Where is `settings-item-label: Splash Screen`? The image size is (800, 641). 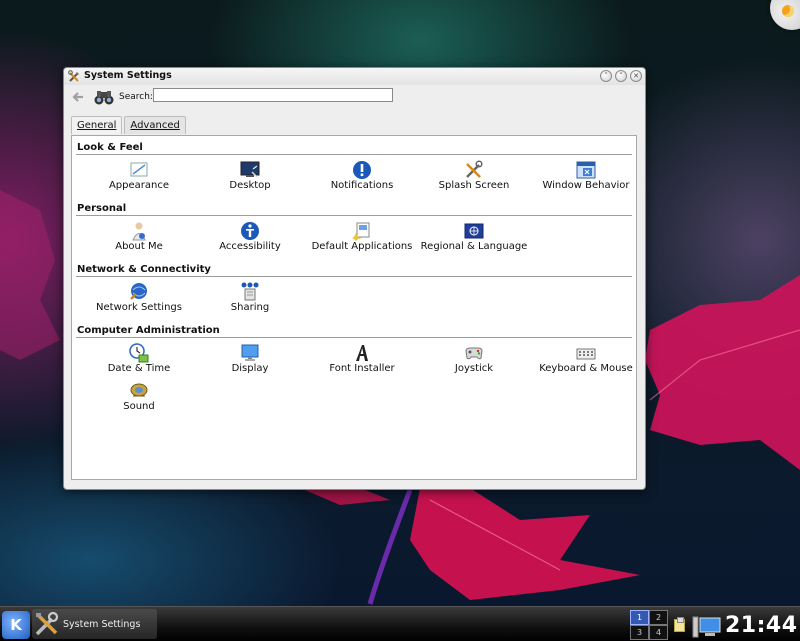
settings-item-label: Splash Screen is located at coordinates (474, 185).